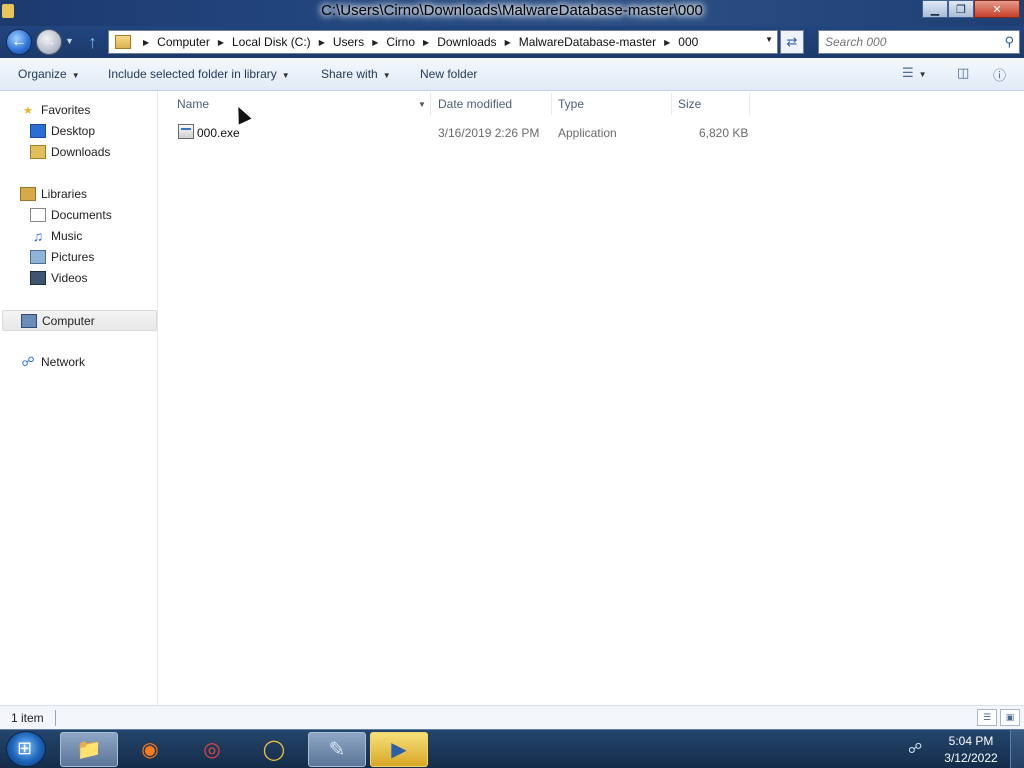 The height and width of the screenshot is (768, 1024). Describe the element at coordinates (38, 278) in the screenshot. I see `videos-icon` at that location.